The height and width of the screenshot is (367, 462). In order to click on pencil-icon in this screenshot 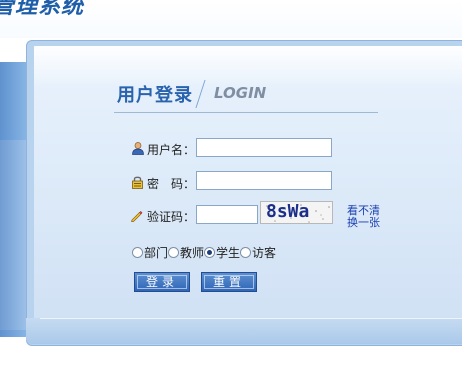, I will do `click(136, 216)`.